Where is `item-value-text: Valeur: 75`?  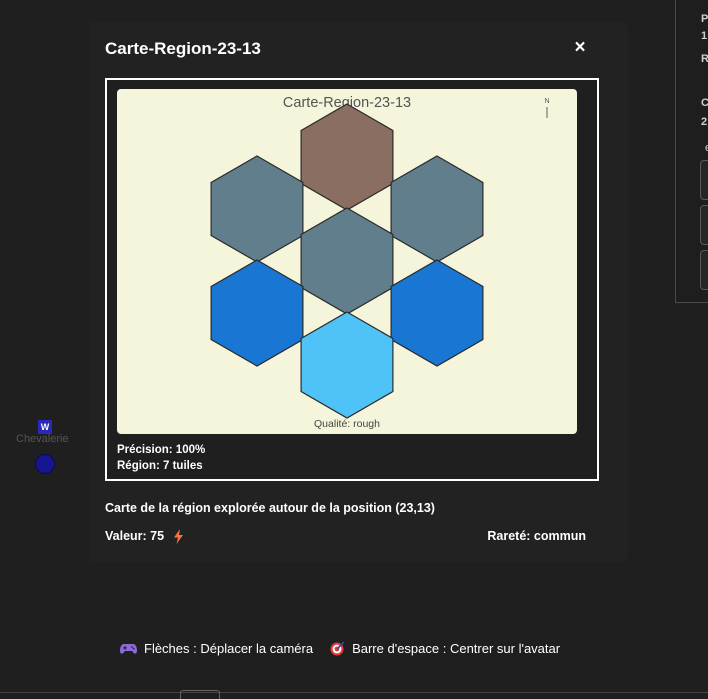 item-value-text: Valeur: 75 is located at coordinates (135, 536).